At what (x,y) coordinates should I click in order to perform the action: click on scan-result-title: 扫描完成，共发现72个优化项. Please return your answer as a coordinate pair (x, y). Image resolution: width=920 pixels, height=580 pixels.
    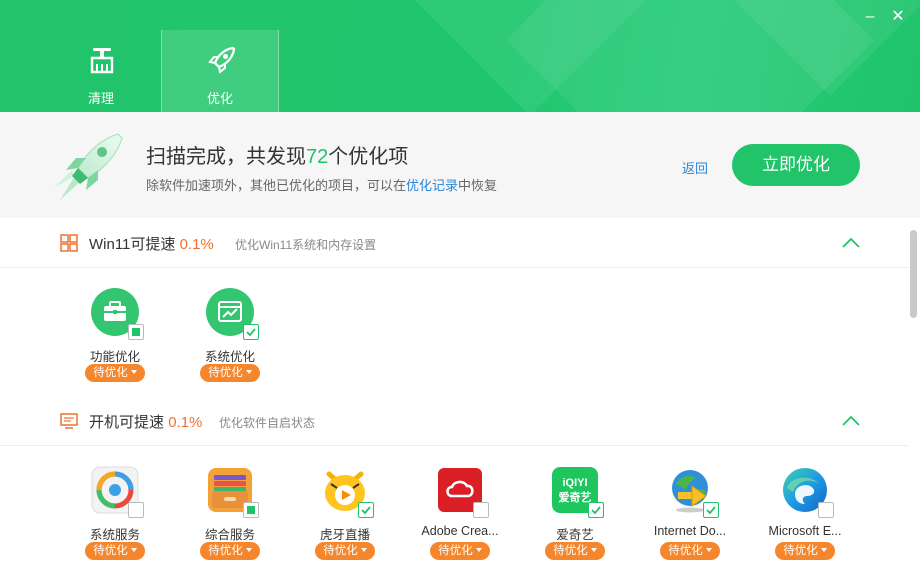
    Looking at the image, I should click on (277, 154).